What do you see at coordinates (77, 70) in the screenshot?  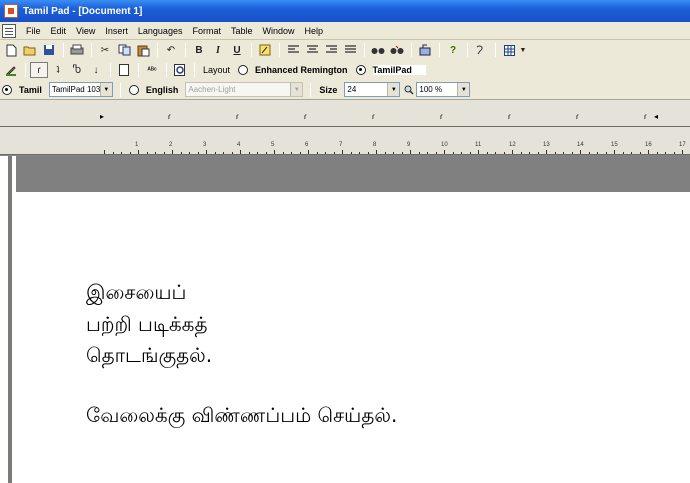 I see `font-style-3-button: Ⴊ` at bounding box center [77, 70].